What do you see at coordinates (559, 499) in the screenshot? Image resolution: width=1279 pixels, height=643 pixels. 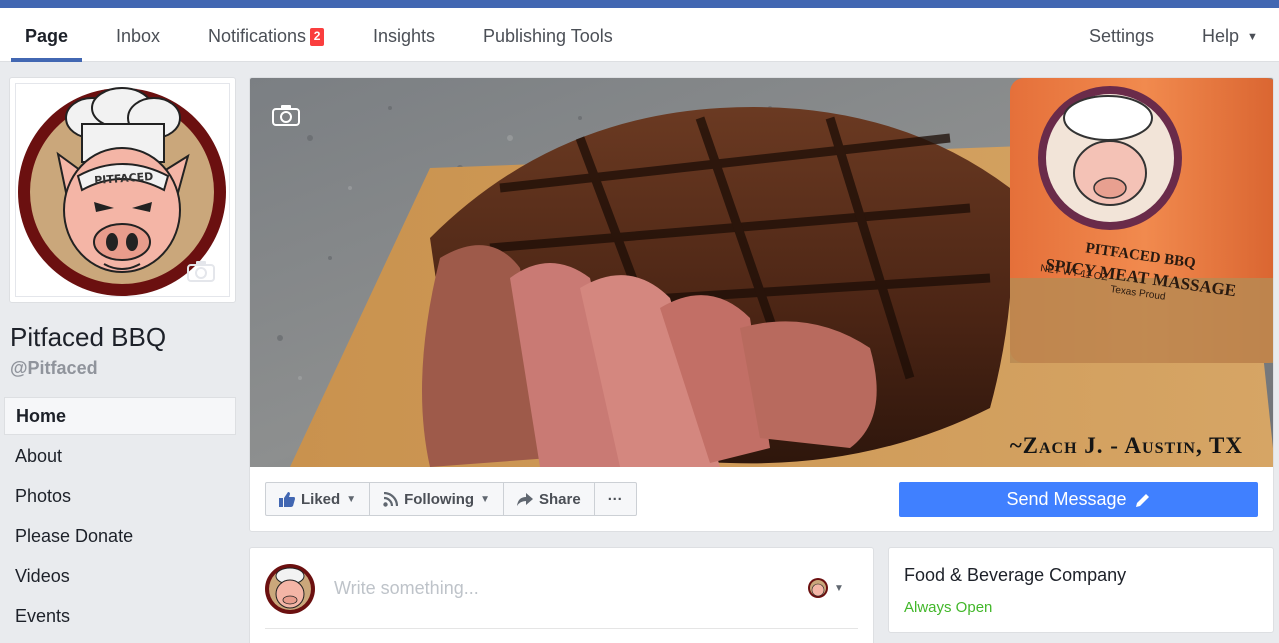 I see `share-label: Share` at bounding box center [559, 499].